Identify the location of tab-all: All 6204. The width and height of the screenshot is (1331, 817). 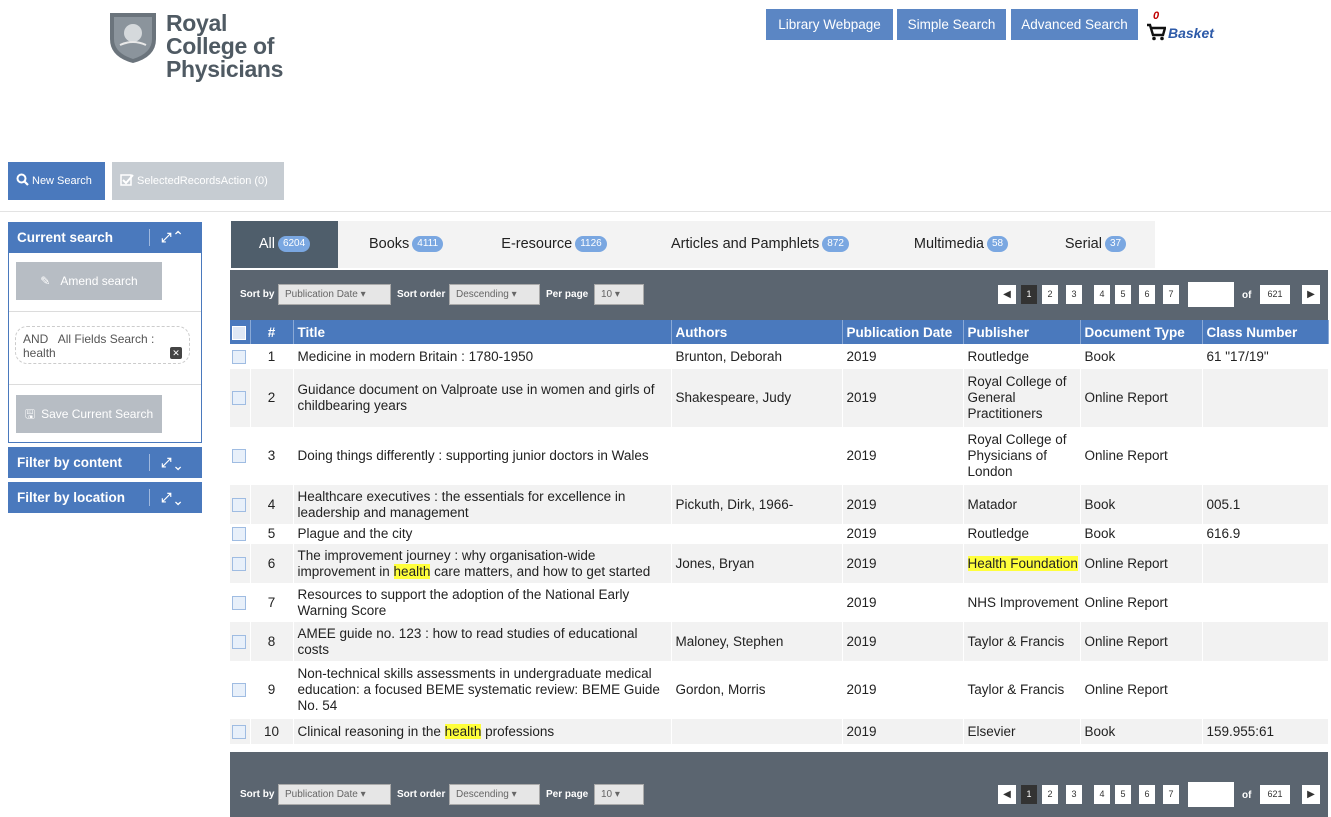
(284, 244).